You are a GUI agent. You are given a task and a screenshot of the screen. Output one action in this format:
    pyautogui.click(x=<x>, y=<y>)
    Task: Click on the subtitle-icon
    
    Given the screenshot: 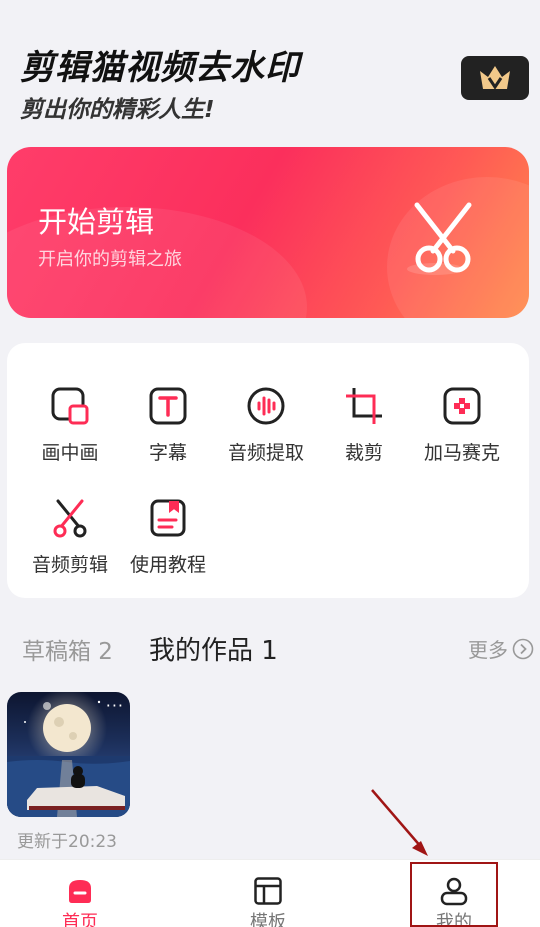 What is the action you would take?
    pyautogui.click(x=168, y=406)
    